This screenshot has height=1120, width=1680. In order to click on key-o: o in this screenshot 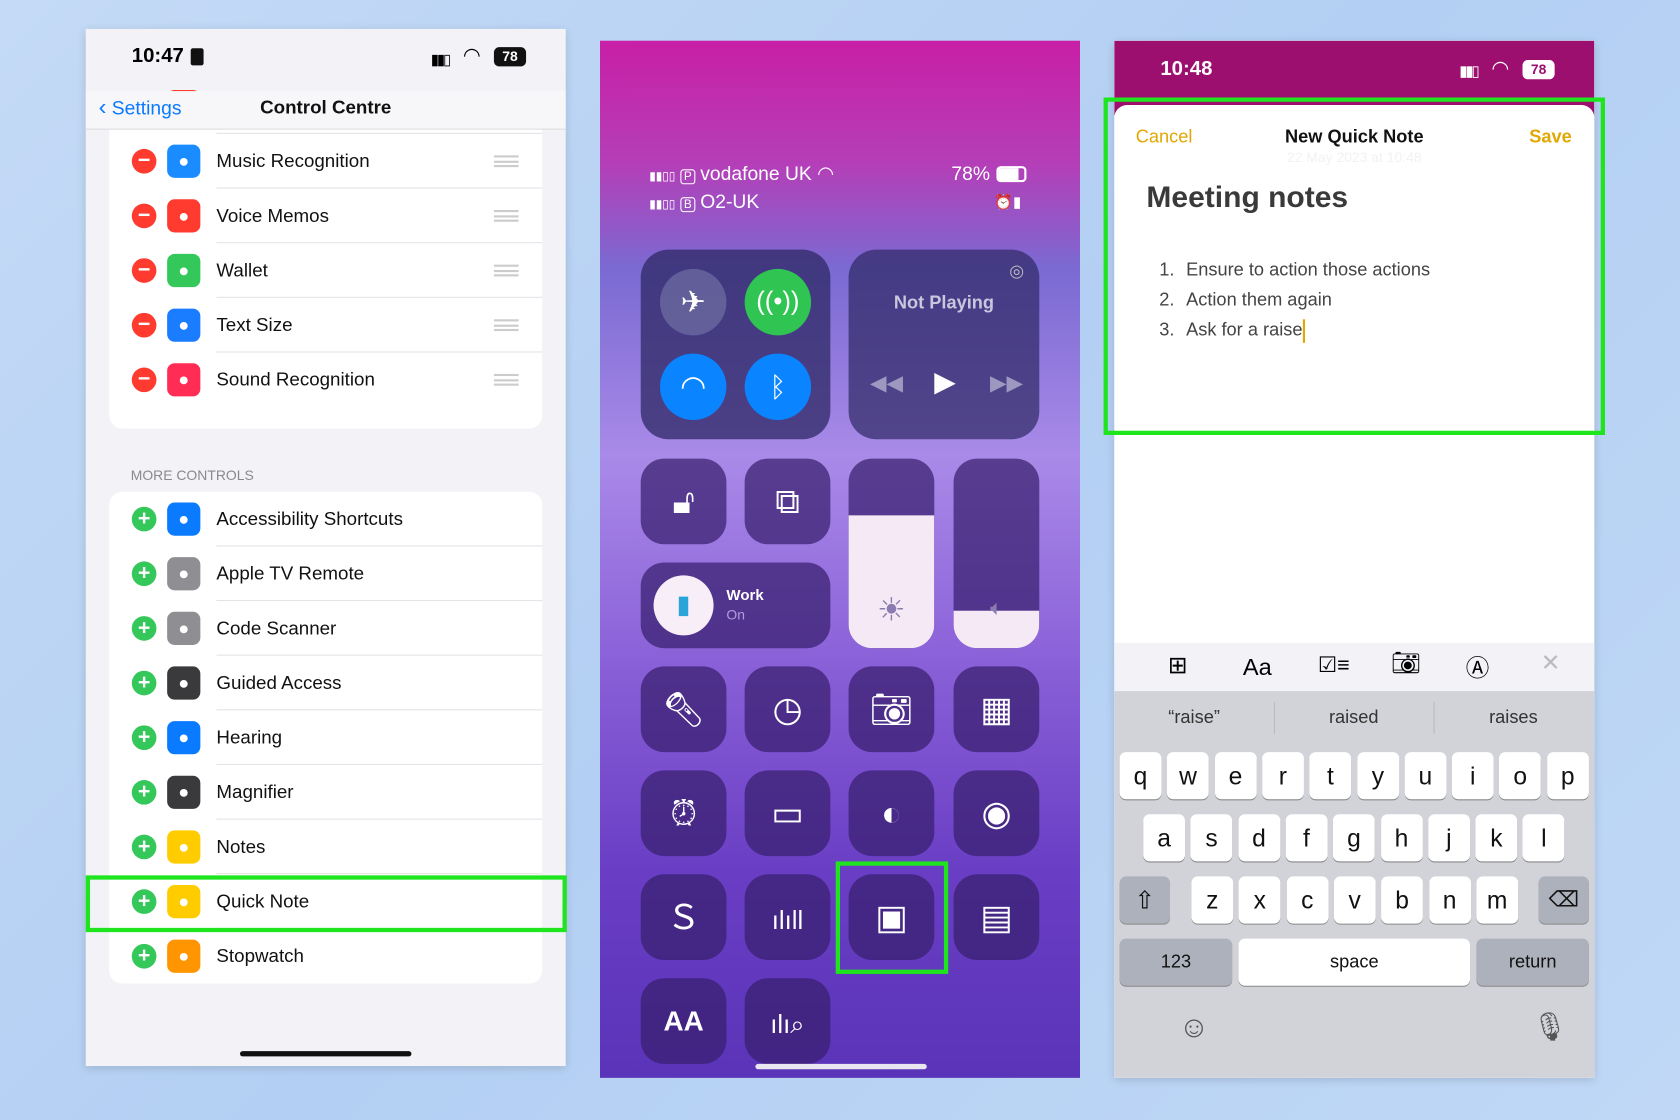, I will do `click(1520, 776)`.